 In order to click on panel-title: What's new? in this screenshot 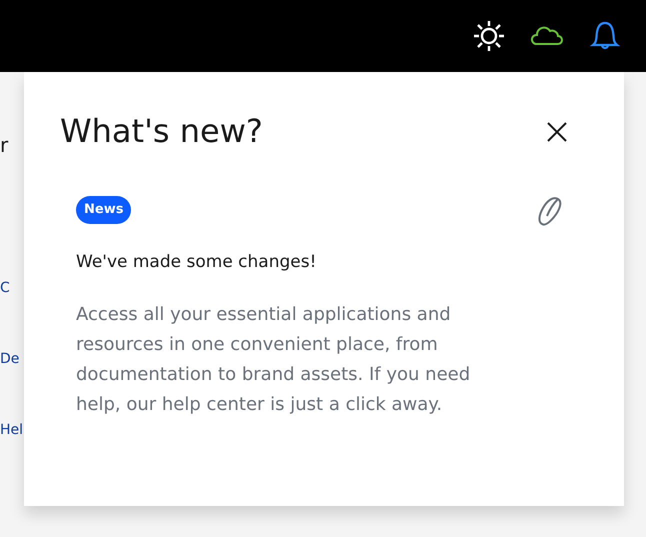, I will do `click(161, 131)`.